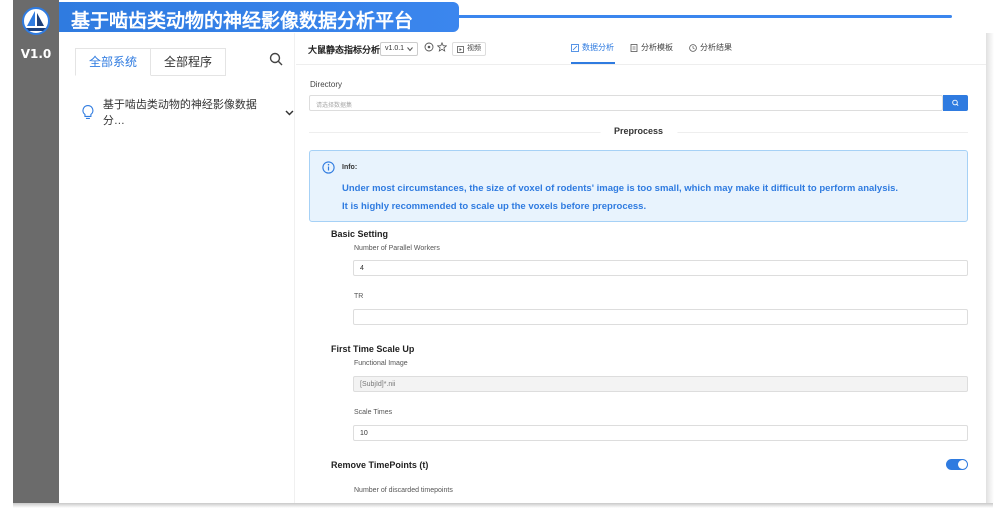 Image resolution: width=1000 pixels, height=515 pixels. What do you see at coordinates (429, 47) in the screenshot?
I see `help-icon` at bounding box center [429, 47].